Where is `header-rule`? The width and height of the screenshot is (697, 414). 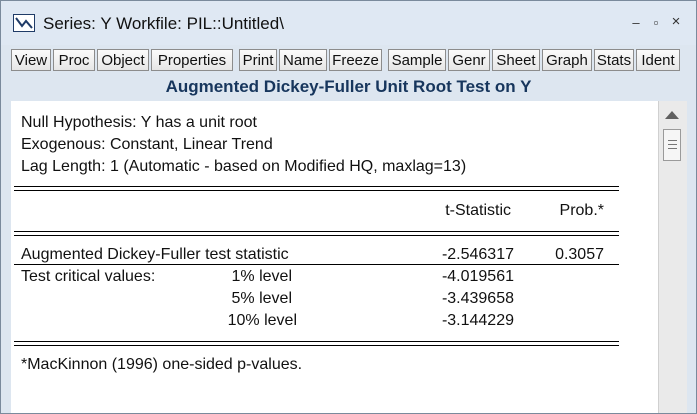
header-rule is located at coordinates (316, 231).